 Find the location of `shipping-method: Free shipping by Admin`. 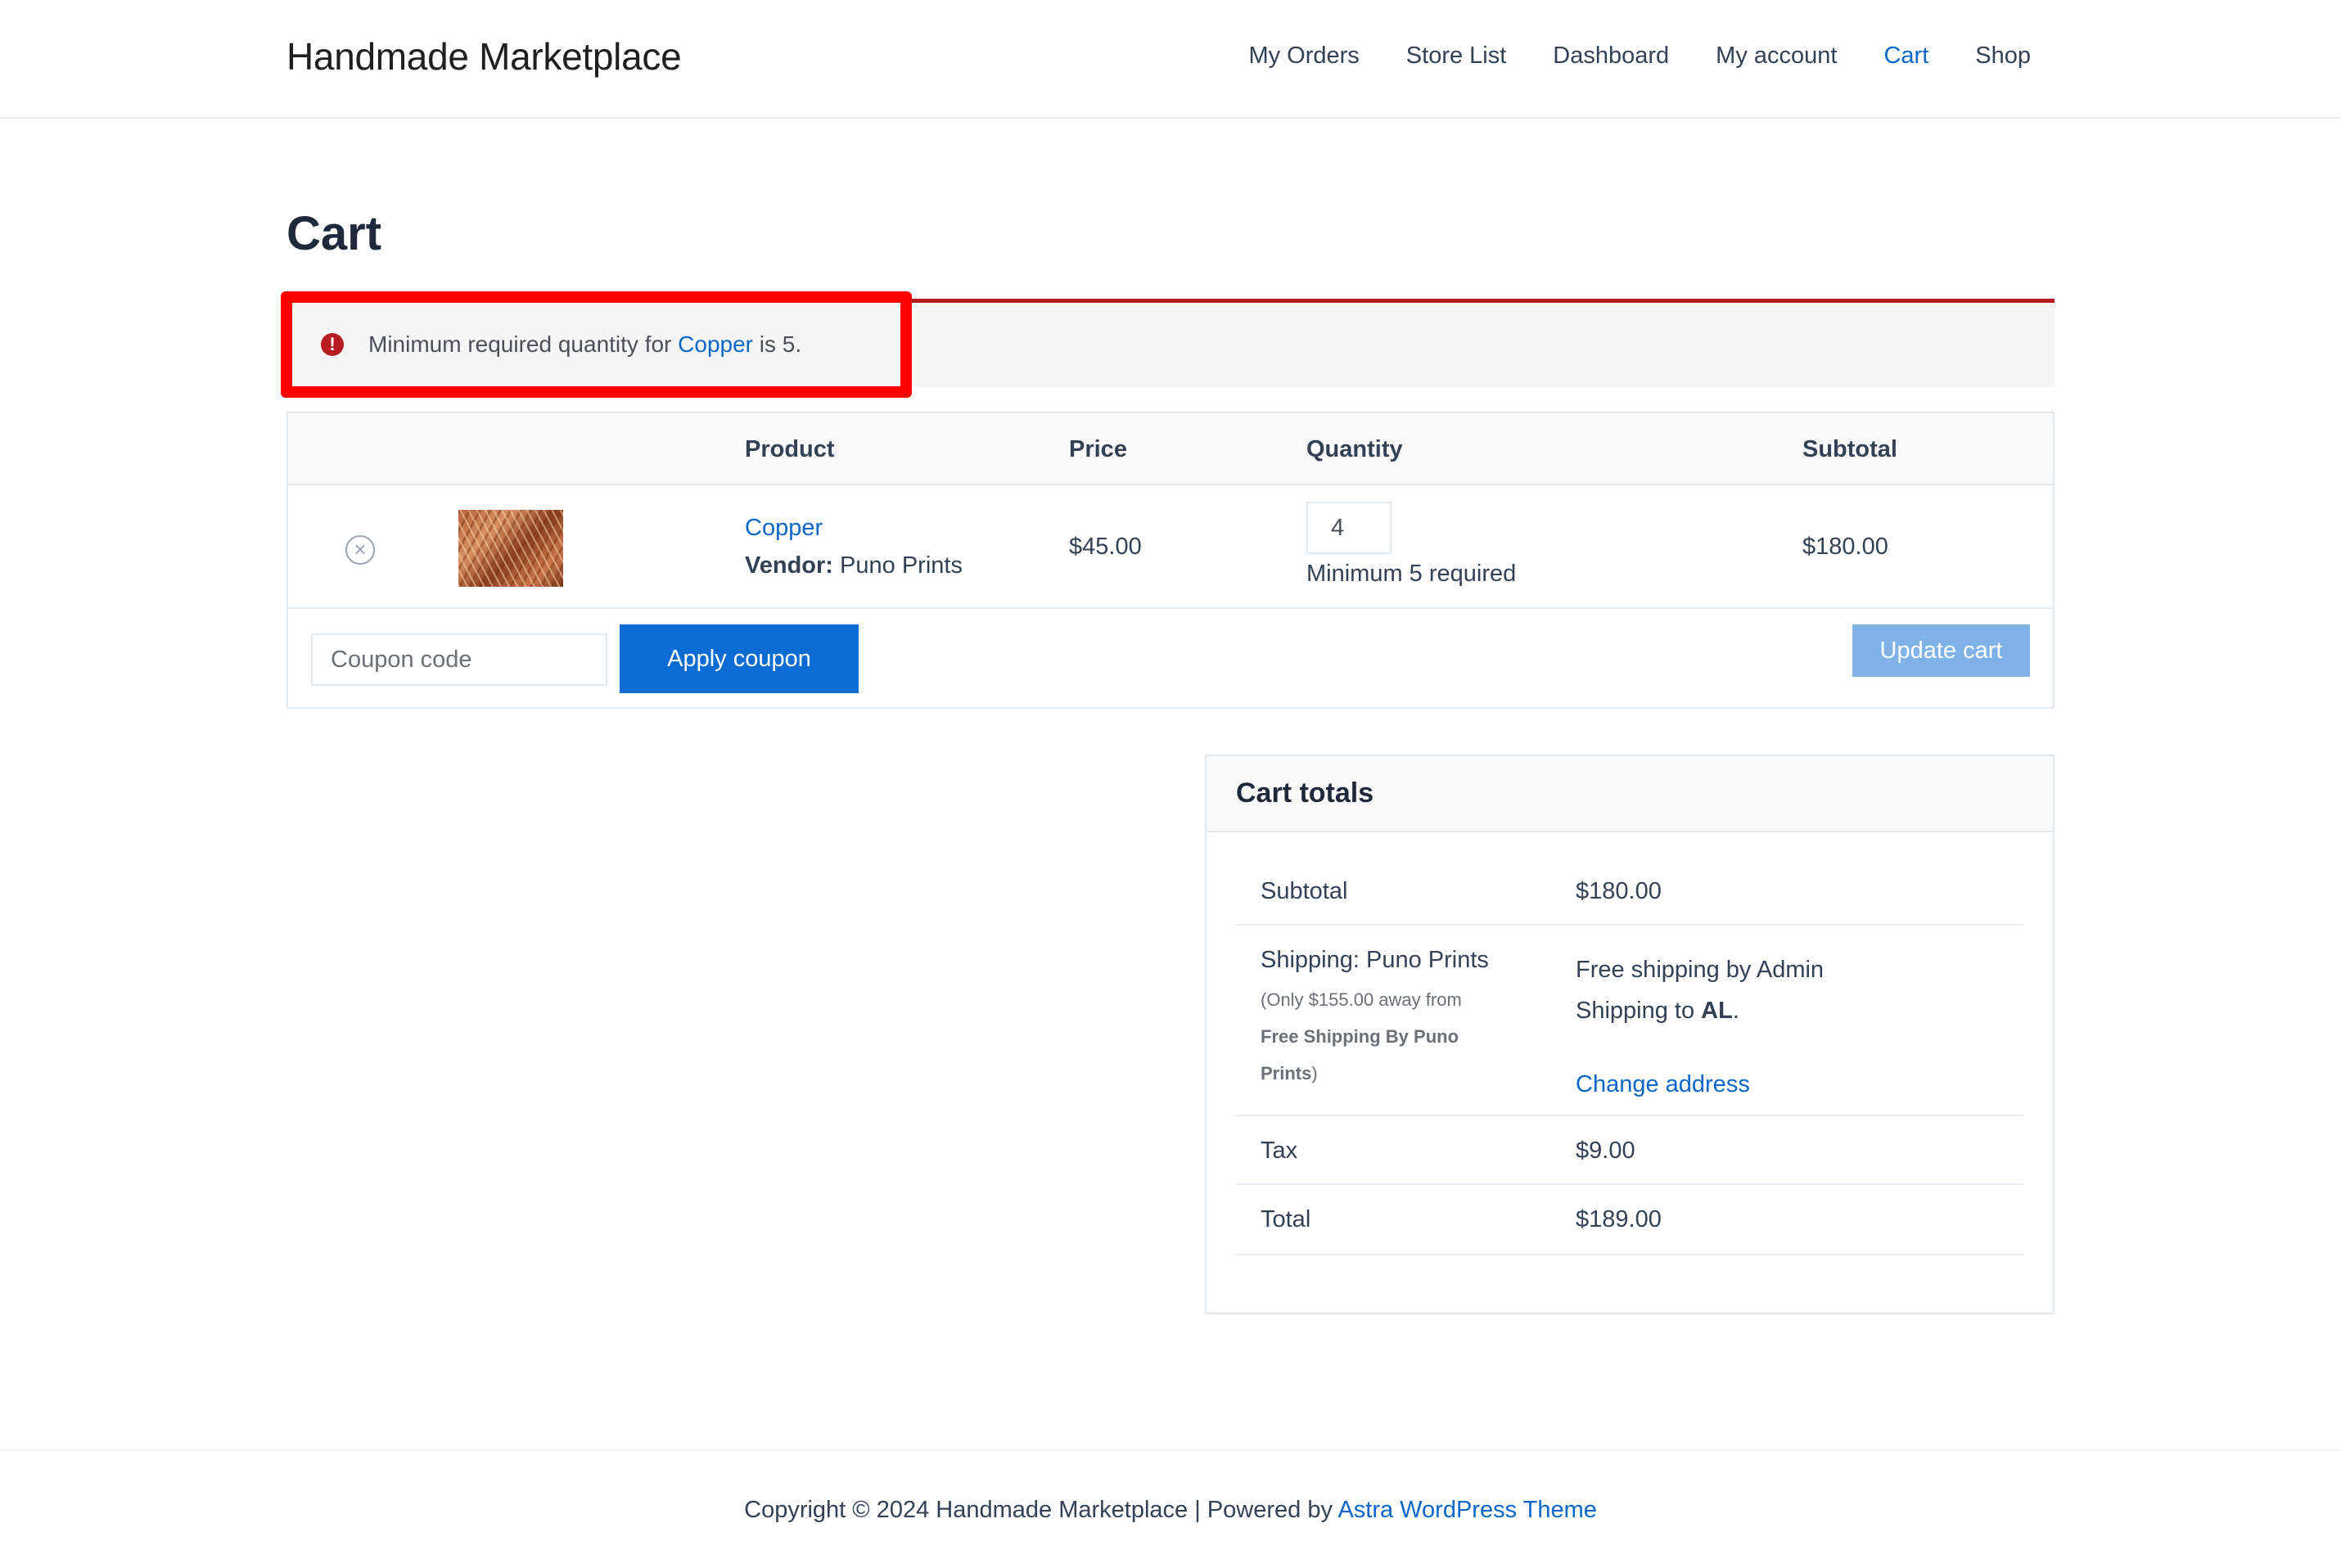

shipping-method: Free shipping by Admin is located at coordinates (1700, 970).